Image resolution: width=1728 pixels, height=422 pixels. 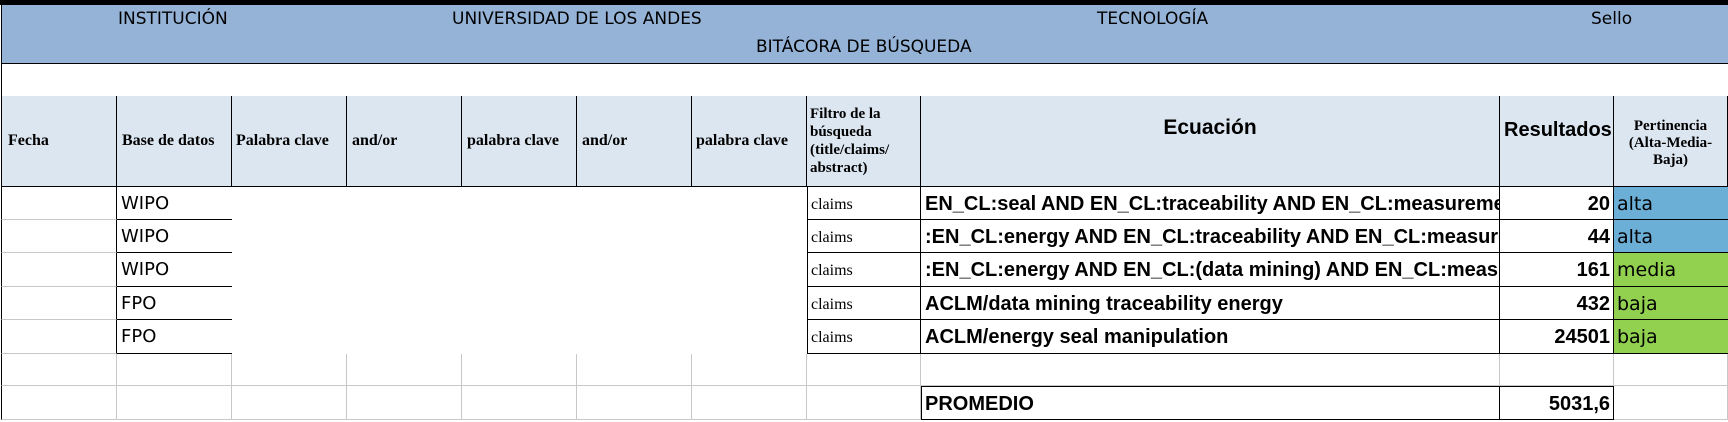 What do you see at coordinates (749, 141) in the screenshot?
I see `col-header-palabra-clave-3: palabra clave` at bounding box center [749, 141].